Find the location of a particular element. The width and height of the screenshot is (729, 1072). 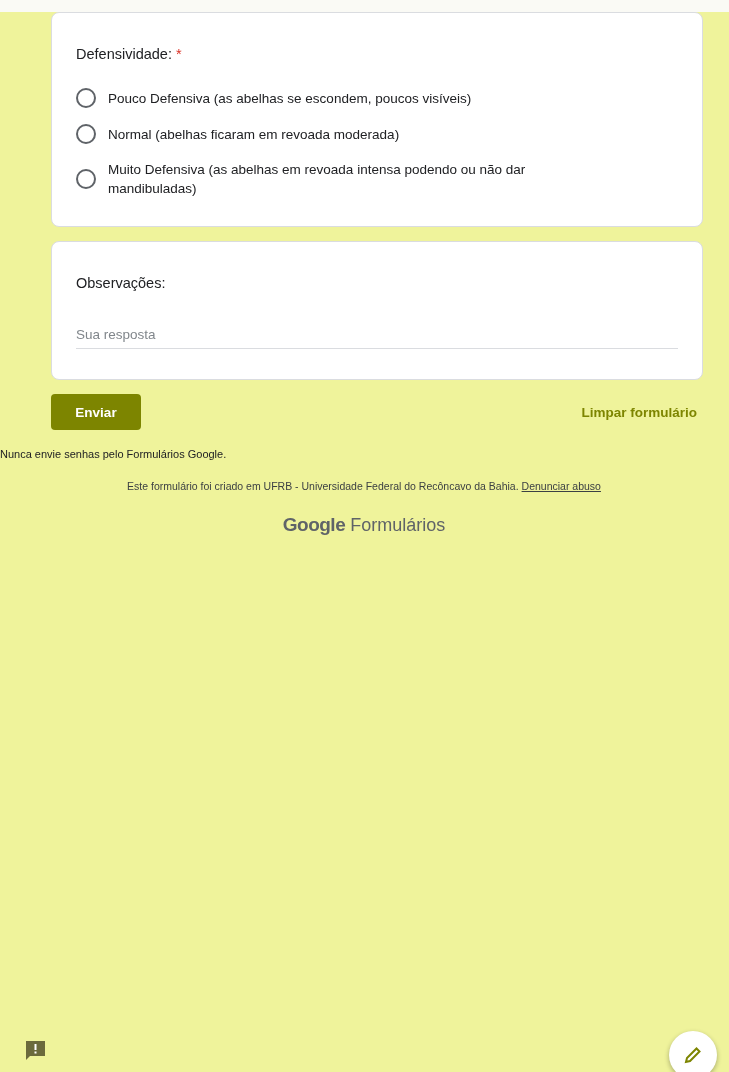

question-title: Defensividade: is located at coordinates (124, 54).